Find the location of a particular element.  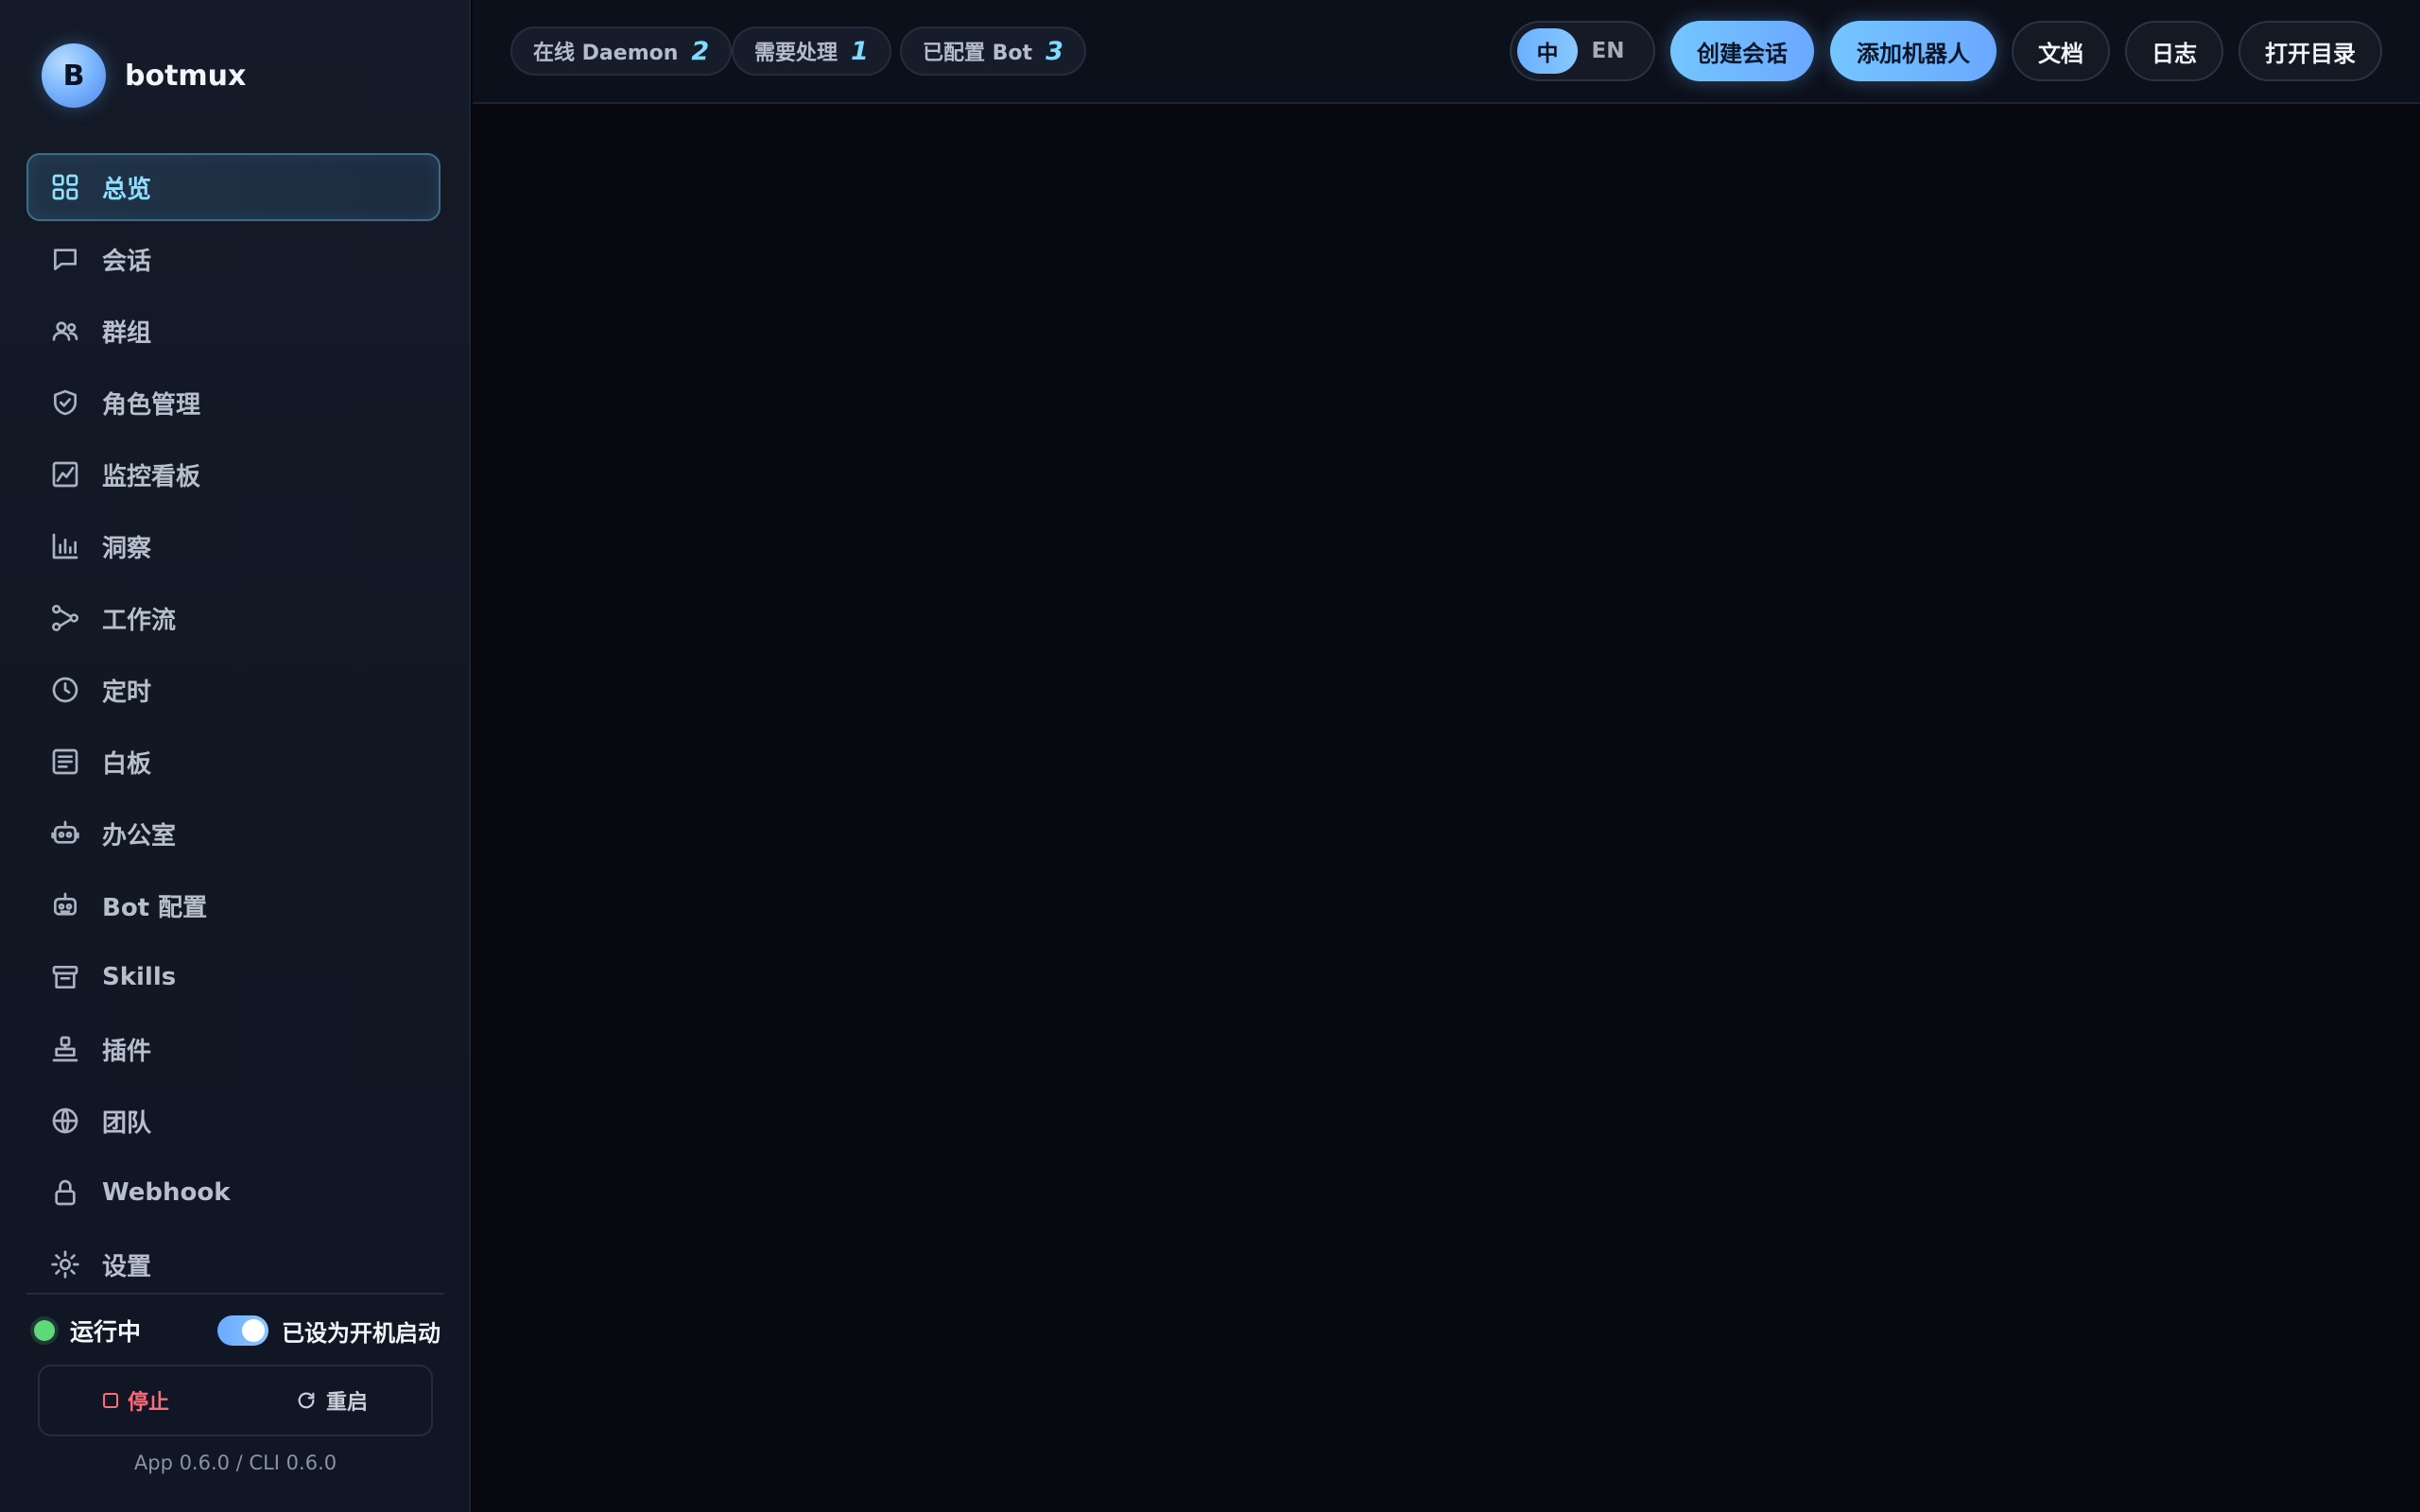

brand-logo: B is located at coordinates (74, 75).